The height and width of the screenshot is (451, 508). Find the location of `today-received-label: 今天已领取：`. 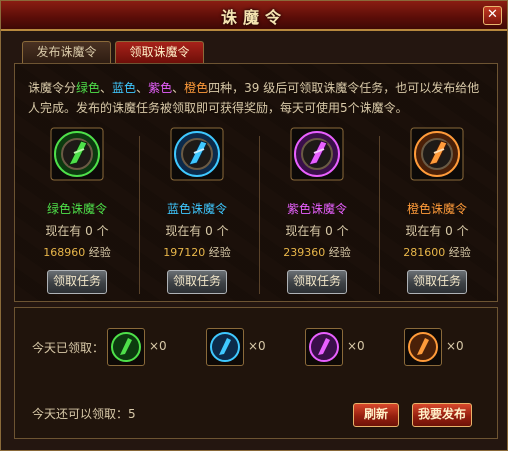

today-received-label: 今天已领取： is located at coordinates (68, 348).